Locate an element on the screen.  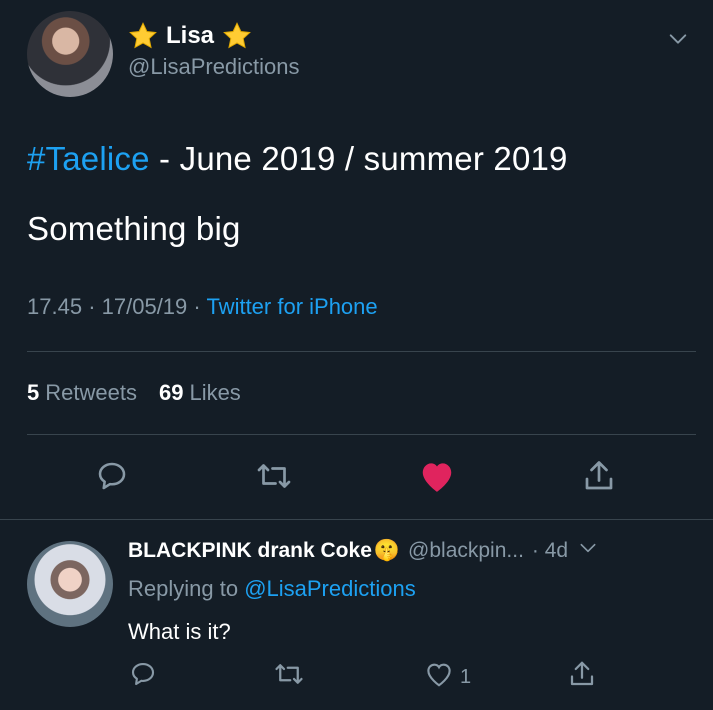
replying-prefix: Replying to is located at coordinates (186, 588).